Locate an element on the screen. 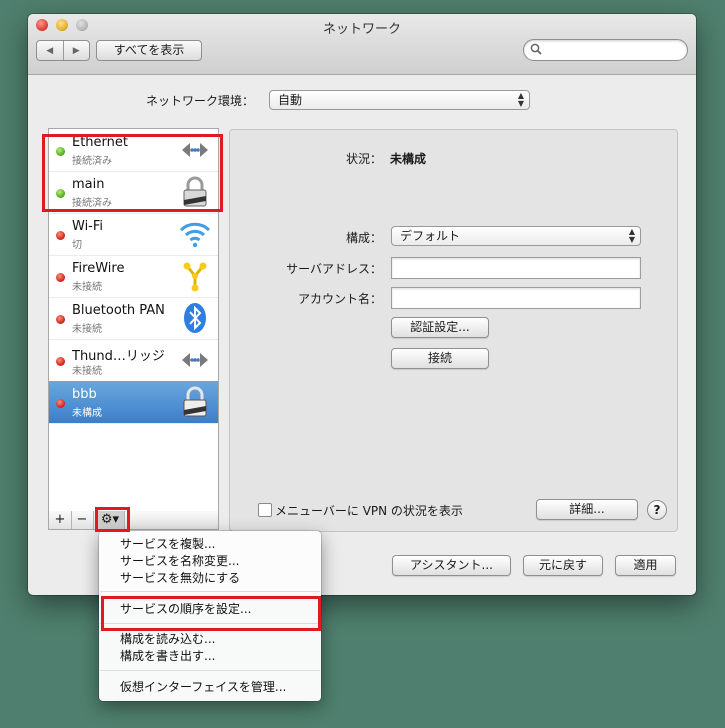 The image size is (725, 728). service-item-thunderbolt-bridge: Thund…リッジ 未接続 is located at coordinates (133, 360).